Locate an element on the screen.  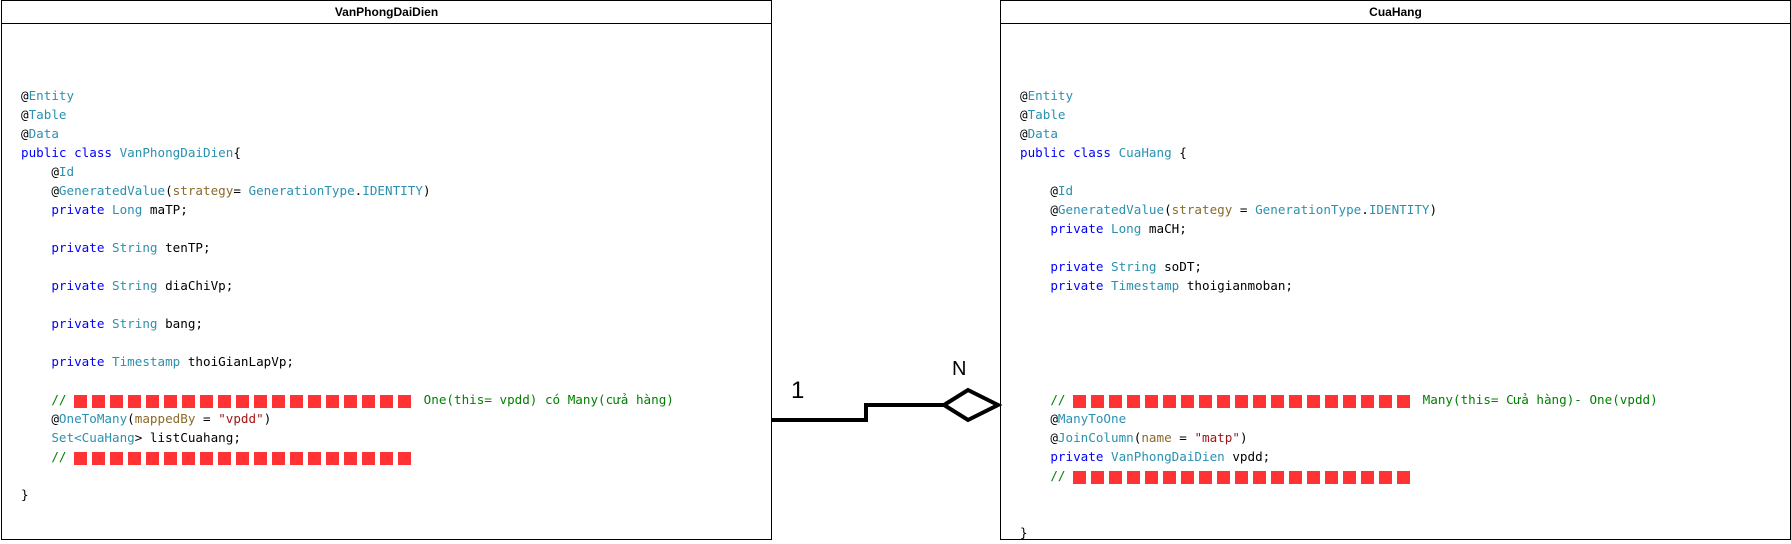
multiplicity-many: N is located at coordinates (959, 369).